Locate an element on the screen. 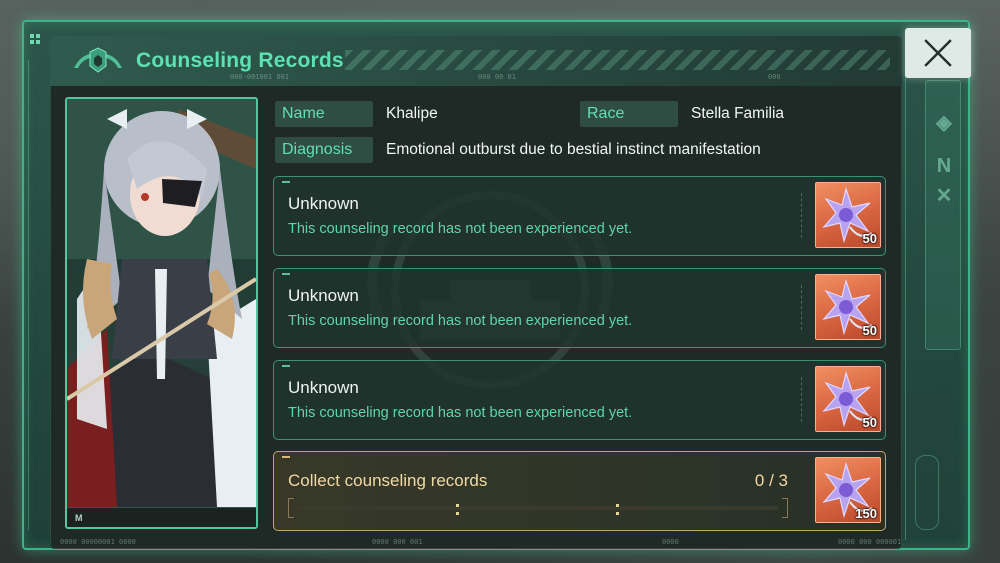  progress-bracket-left is located at coordinates (291, 508).